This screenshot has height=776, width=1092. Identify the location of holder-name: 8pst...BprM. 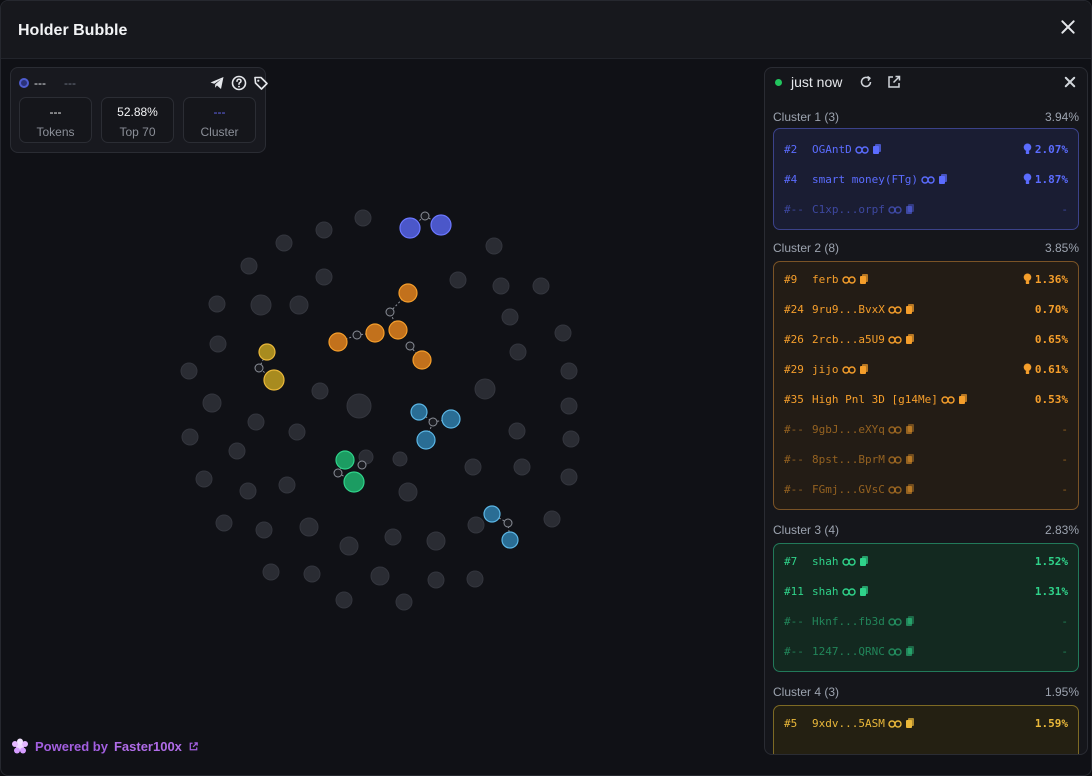
(848, 459).